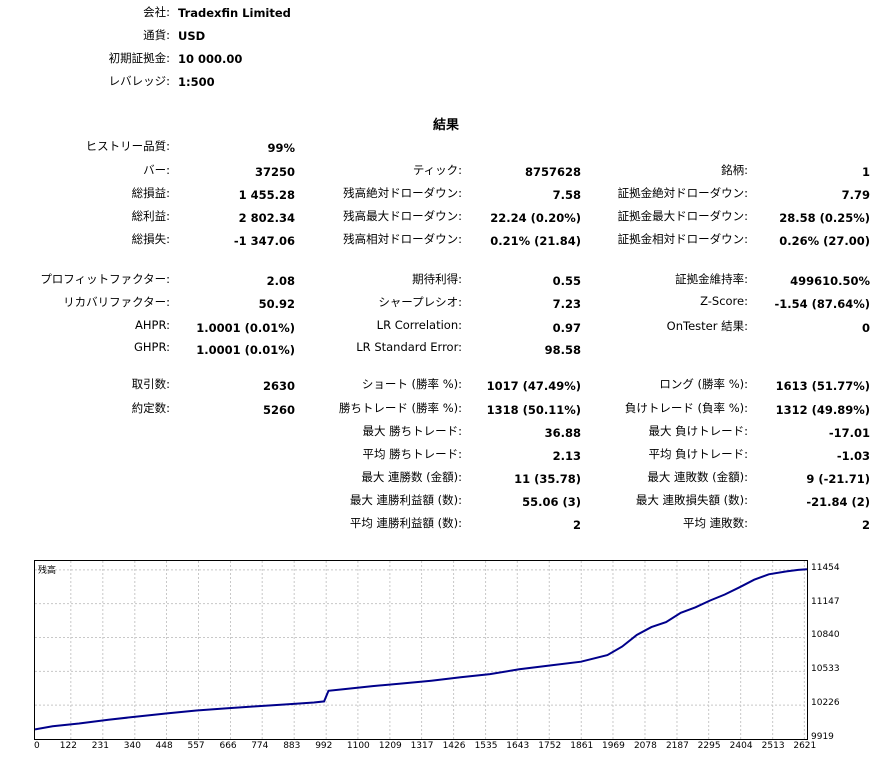  Describe the element at coordinates (830, 281) in the screenshot. I see `col3-value: 499610.50%` at that location.